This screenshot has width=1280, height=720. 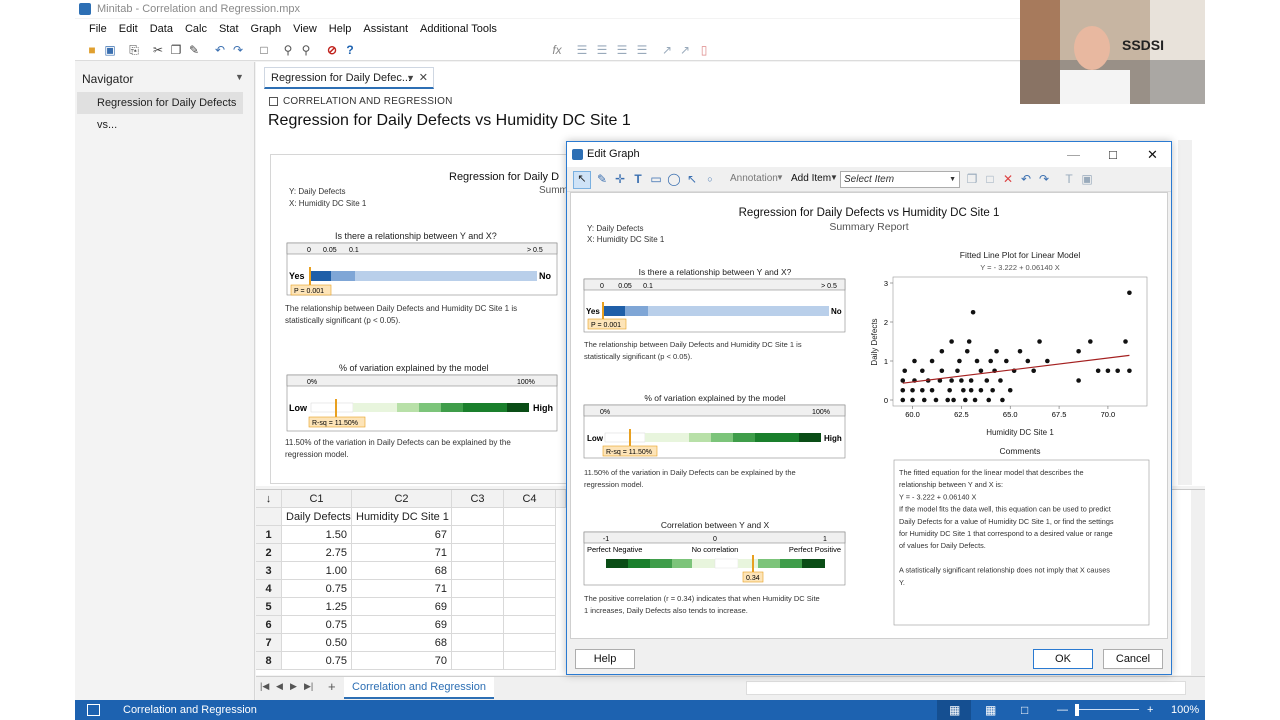 What do you see at coordinates (990, 179) in the screenshot?
I see `page-icon: □` at bounding box center [990, 179].